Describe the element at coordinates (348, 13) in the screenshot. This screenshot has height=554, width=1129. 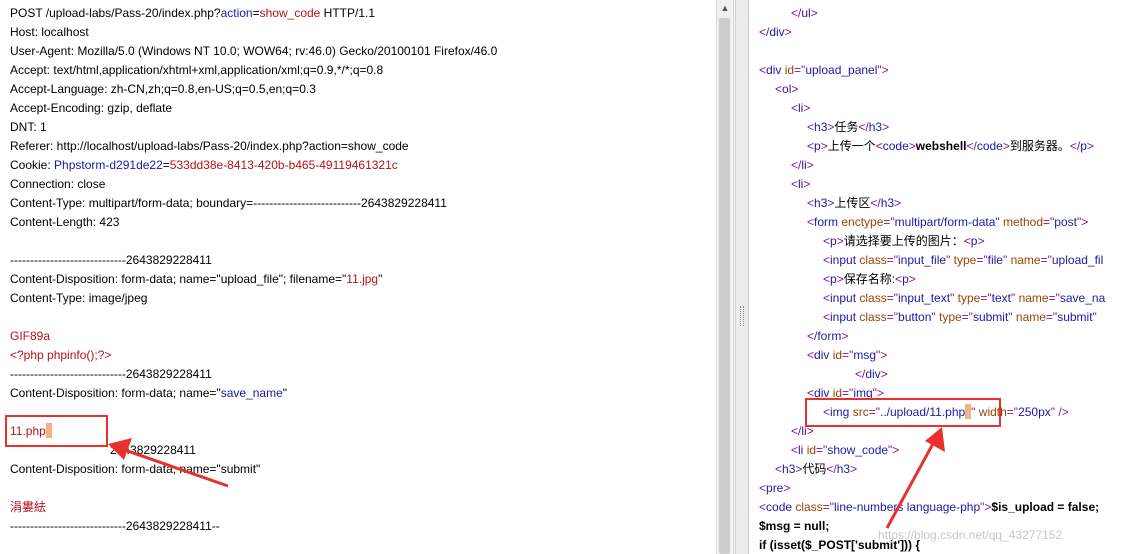
I see `request-token: HTTP/1.1` at that location.